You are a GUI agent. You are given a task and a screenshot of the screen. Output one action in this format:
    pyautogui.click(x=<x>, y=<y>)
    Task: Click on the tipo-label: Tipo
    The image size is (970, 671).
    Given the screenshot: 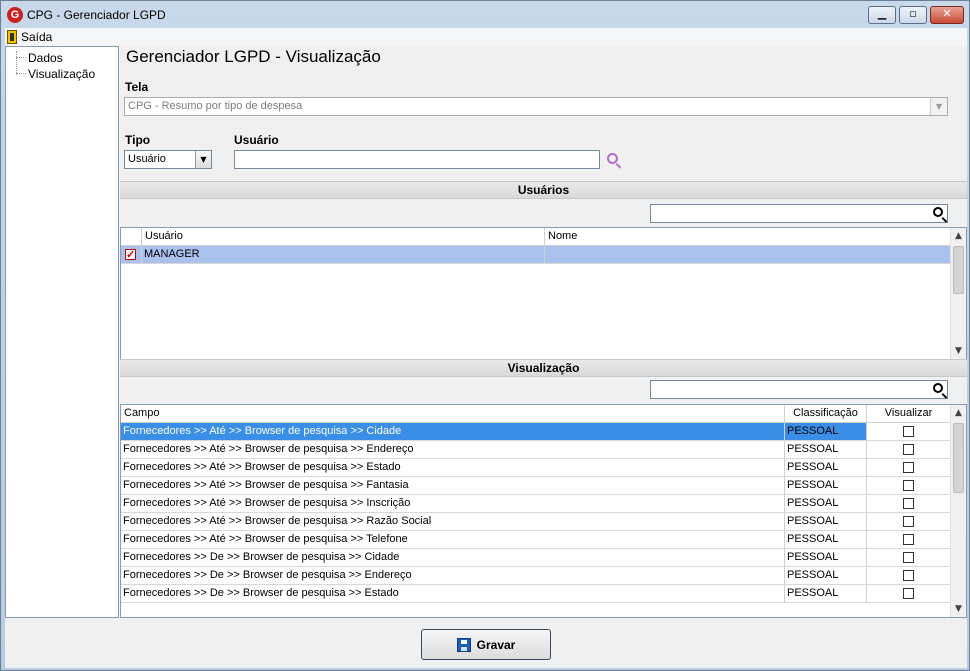 What is the action you would take?
    pyautogui.click(x=138, y=140)
    